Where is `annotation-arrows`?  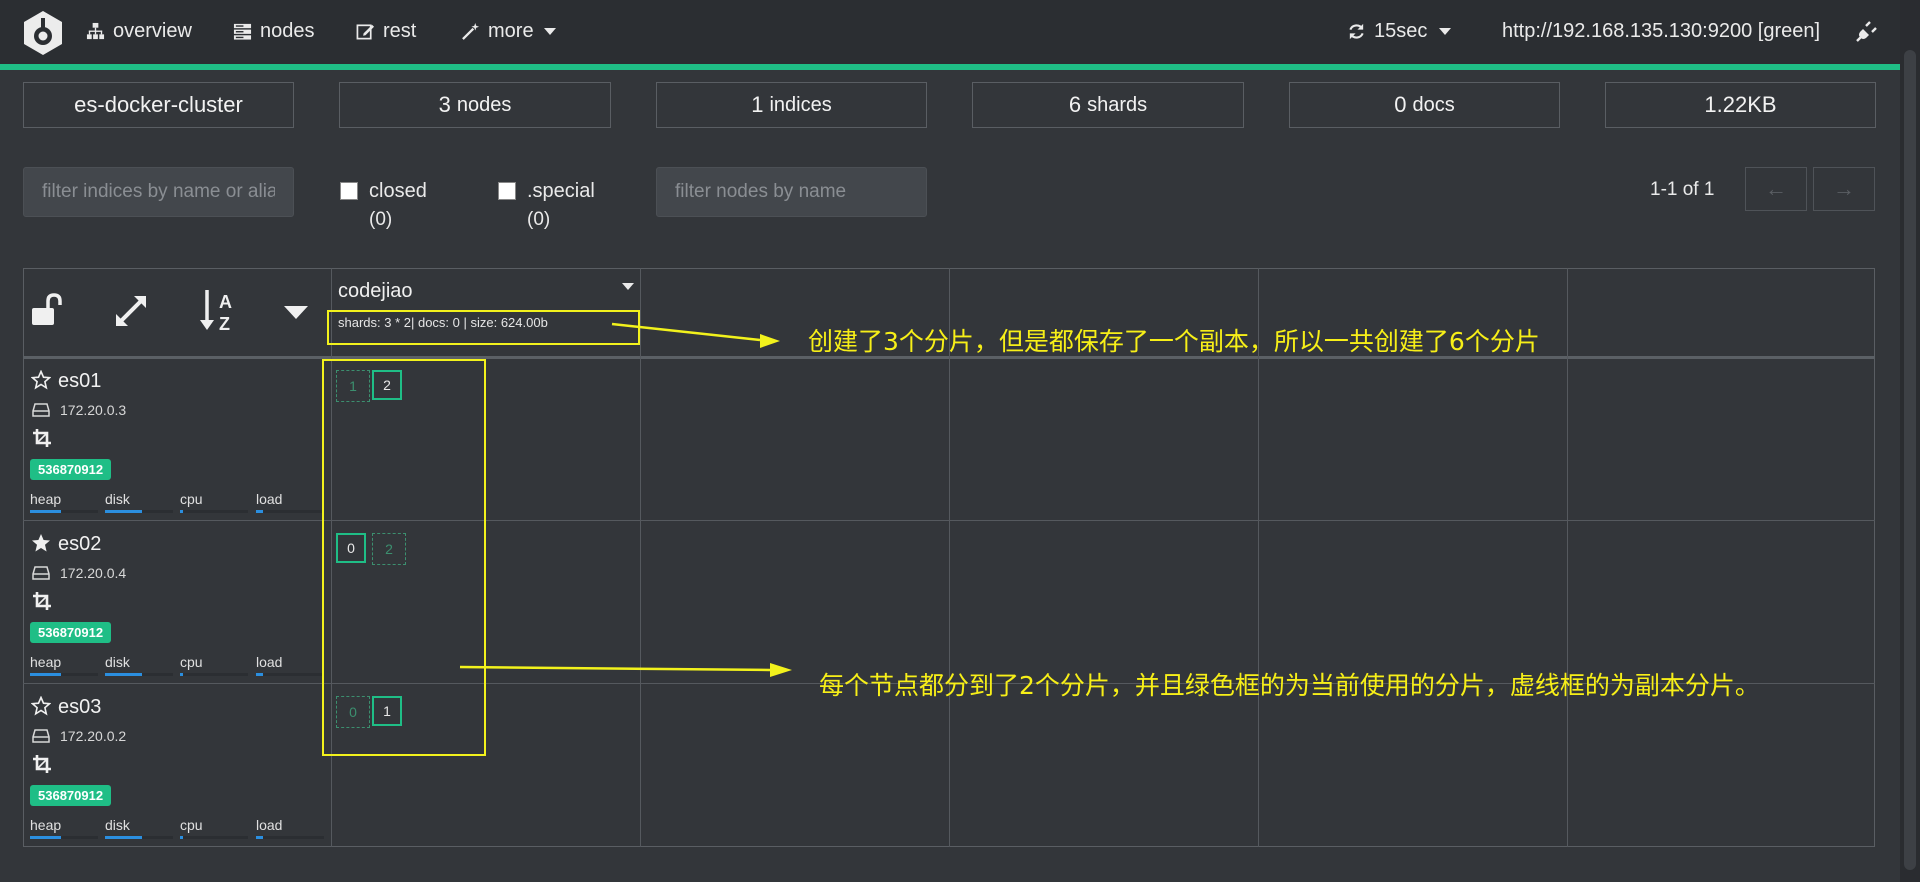
annotation-arrows is located at coordinates (625, 499).